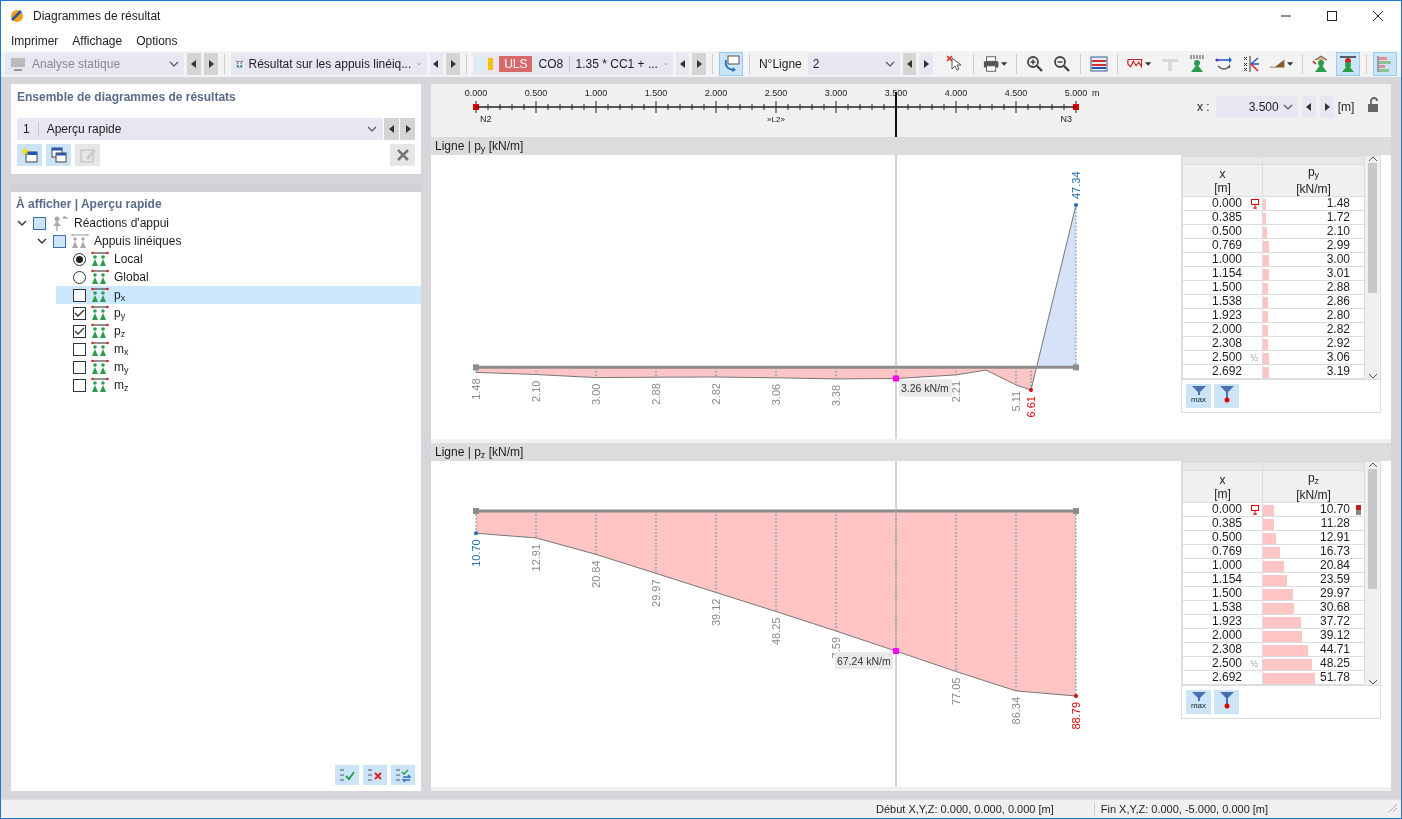 This screenshot has height=819, width=1402. I want to click on table-cell: 1.923, so click(1222, 315).